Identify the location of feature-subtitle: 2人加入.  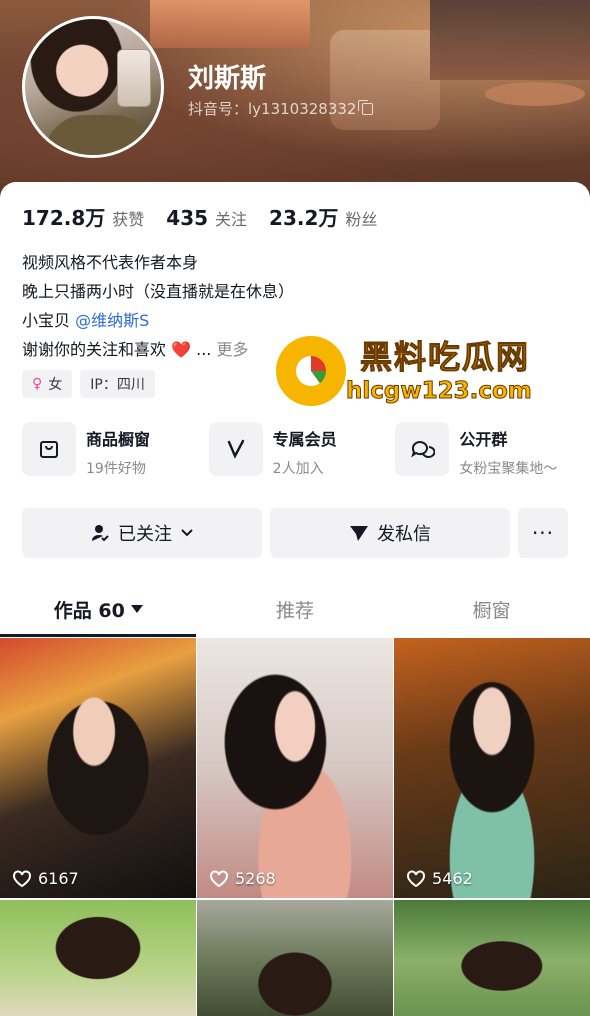
(298, 469).